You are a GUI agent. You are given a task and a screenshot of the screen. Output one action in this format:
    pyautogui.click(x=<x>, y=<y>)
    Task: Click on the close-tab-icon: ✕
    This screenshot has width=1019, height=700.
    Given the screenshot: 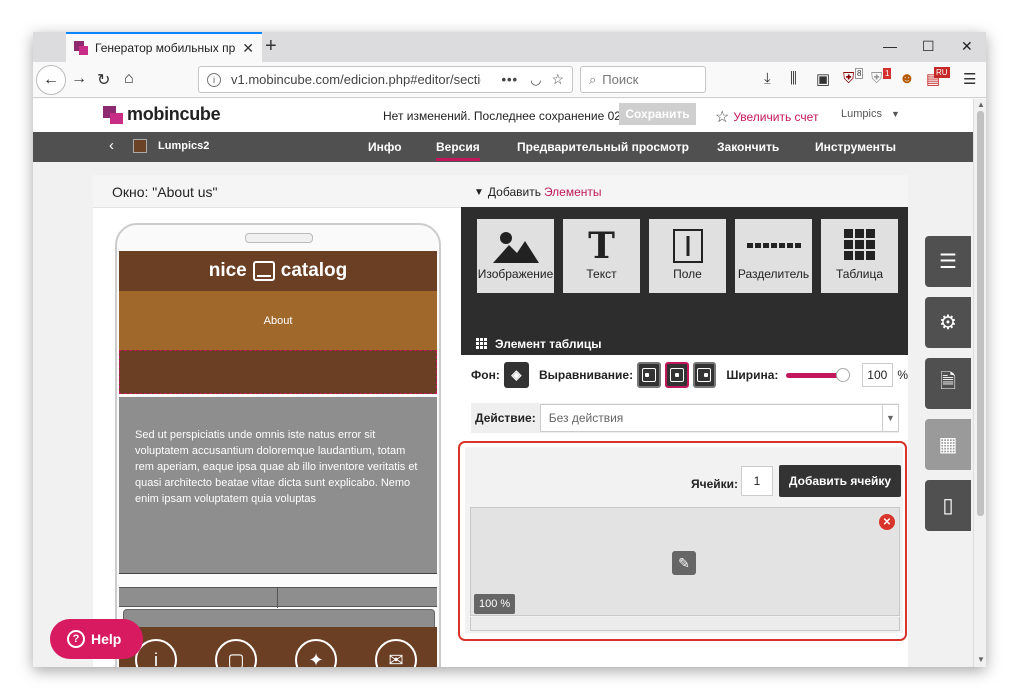 What is the action you would take?
    pyautogui.click(x=248, y=48)
    